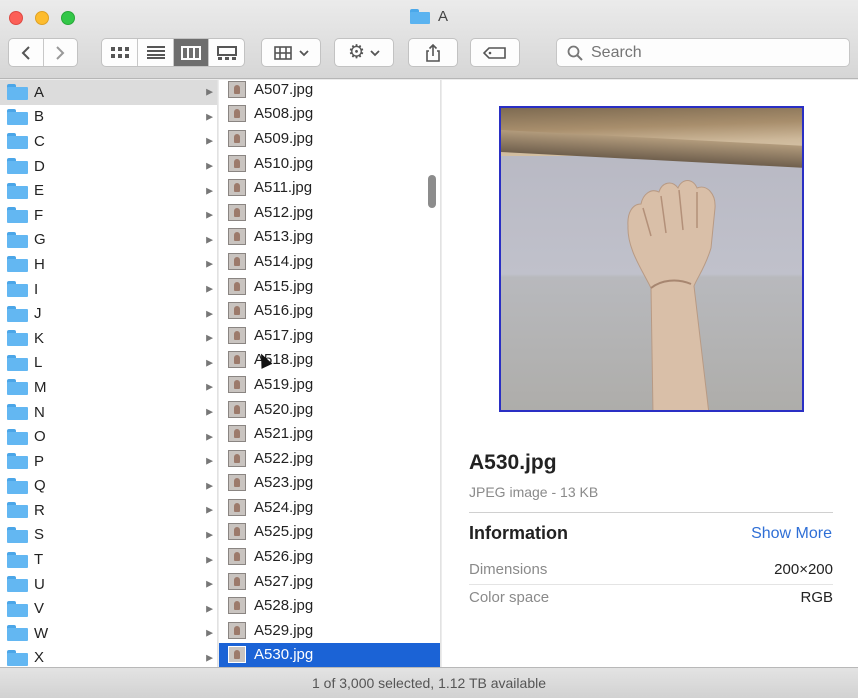 Image resolution: width=858 pixels, height=698 pixels. Describe the element at coordinates (323, 409) in the screenshot. I see `file-row: A520.jpg` at that location.